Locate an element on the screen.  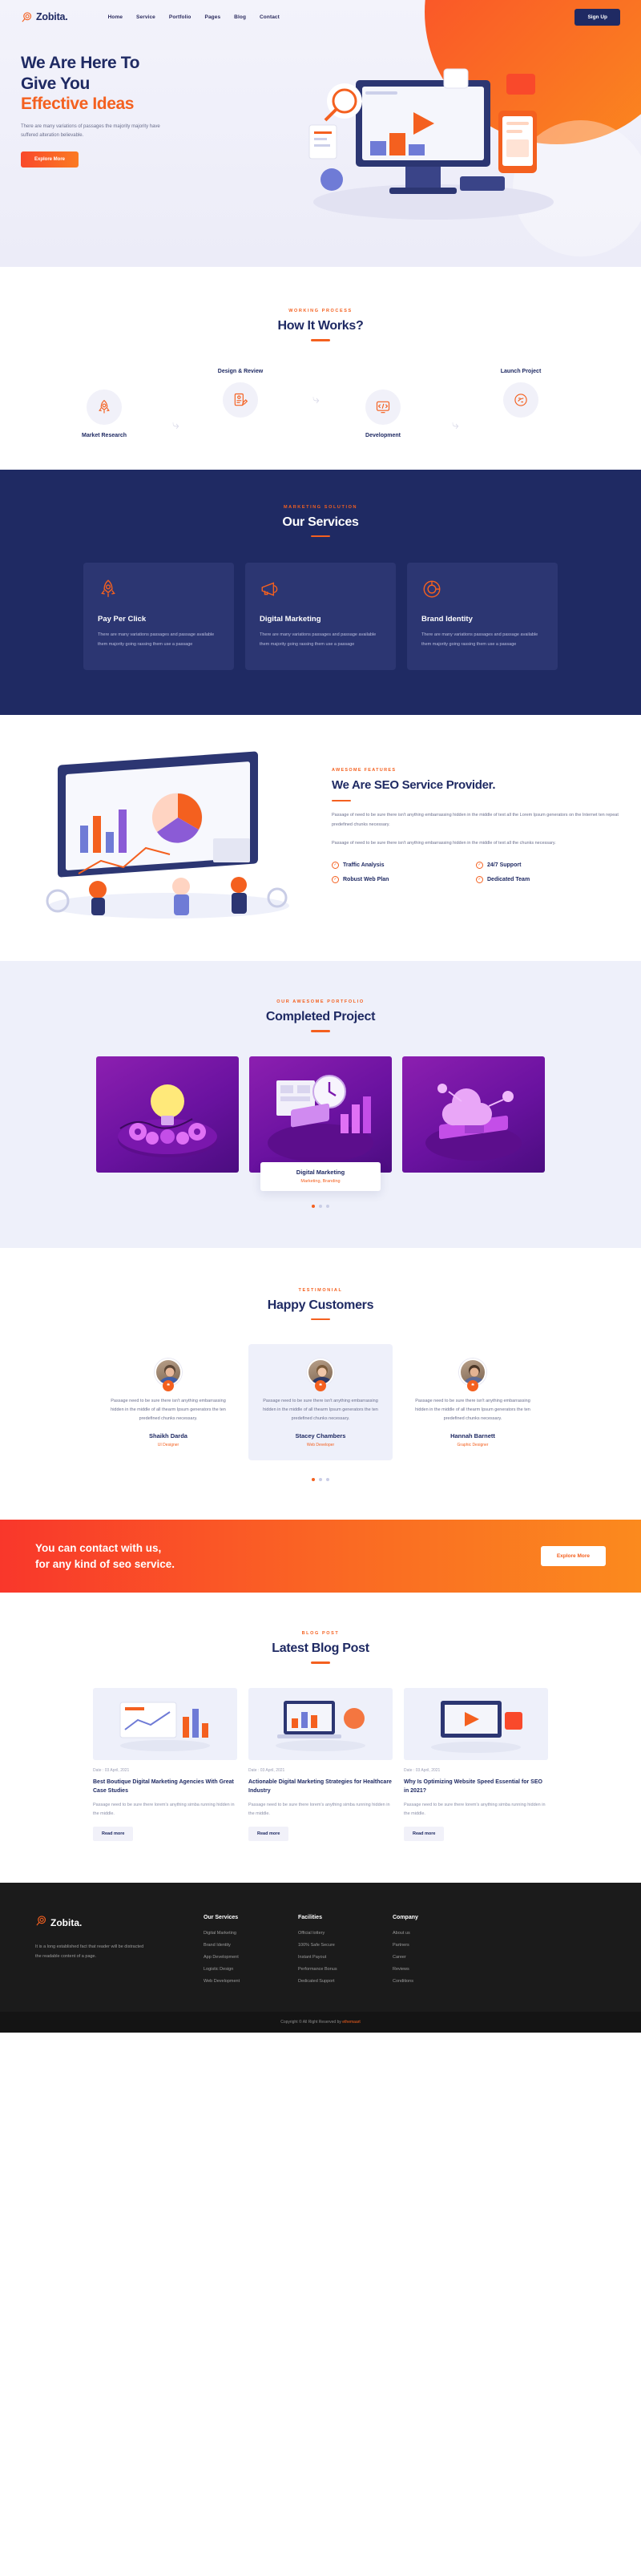
footer-logo: Zobita. is located at coordinates (119, 1923).